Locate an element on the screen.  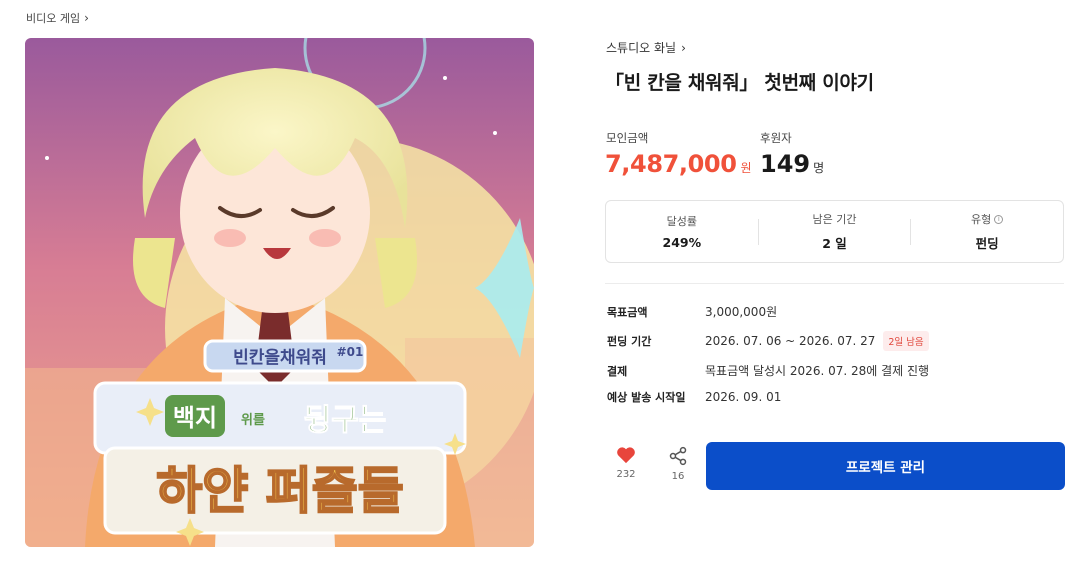
hero-episode: #01 is located at coordinates (350, 352).